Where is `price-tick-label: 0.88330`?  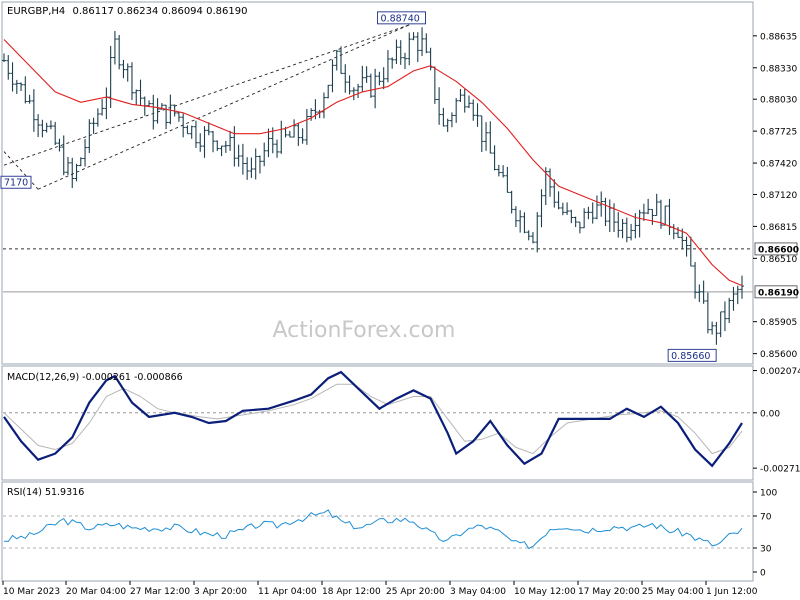 price-tick-label: 0.88330 is located at coordinates (778, 69).